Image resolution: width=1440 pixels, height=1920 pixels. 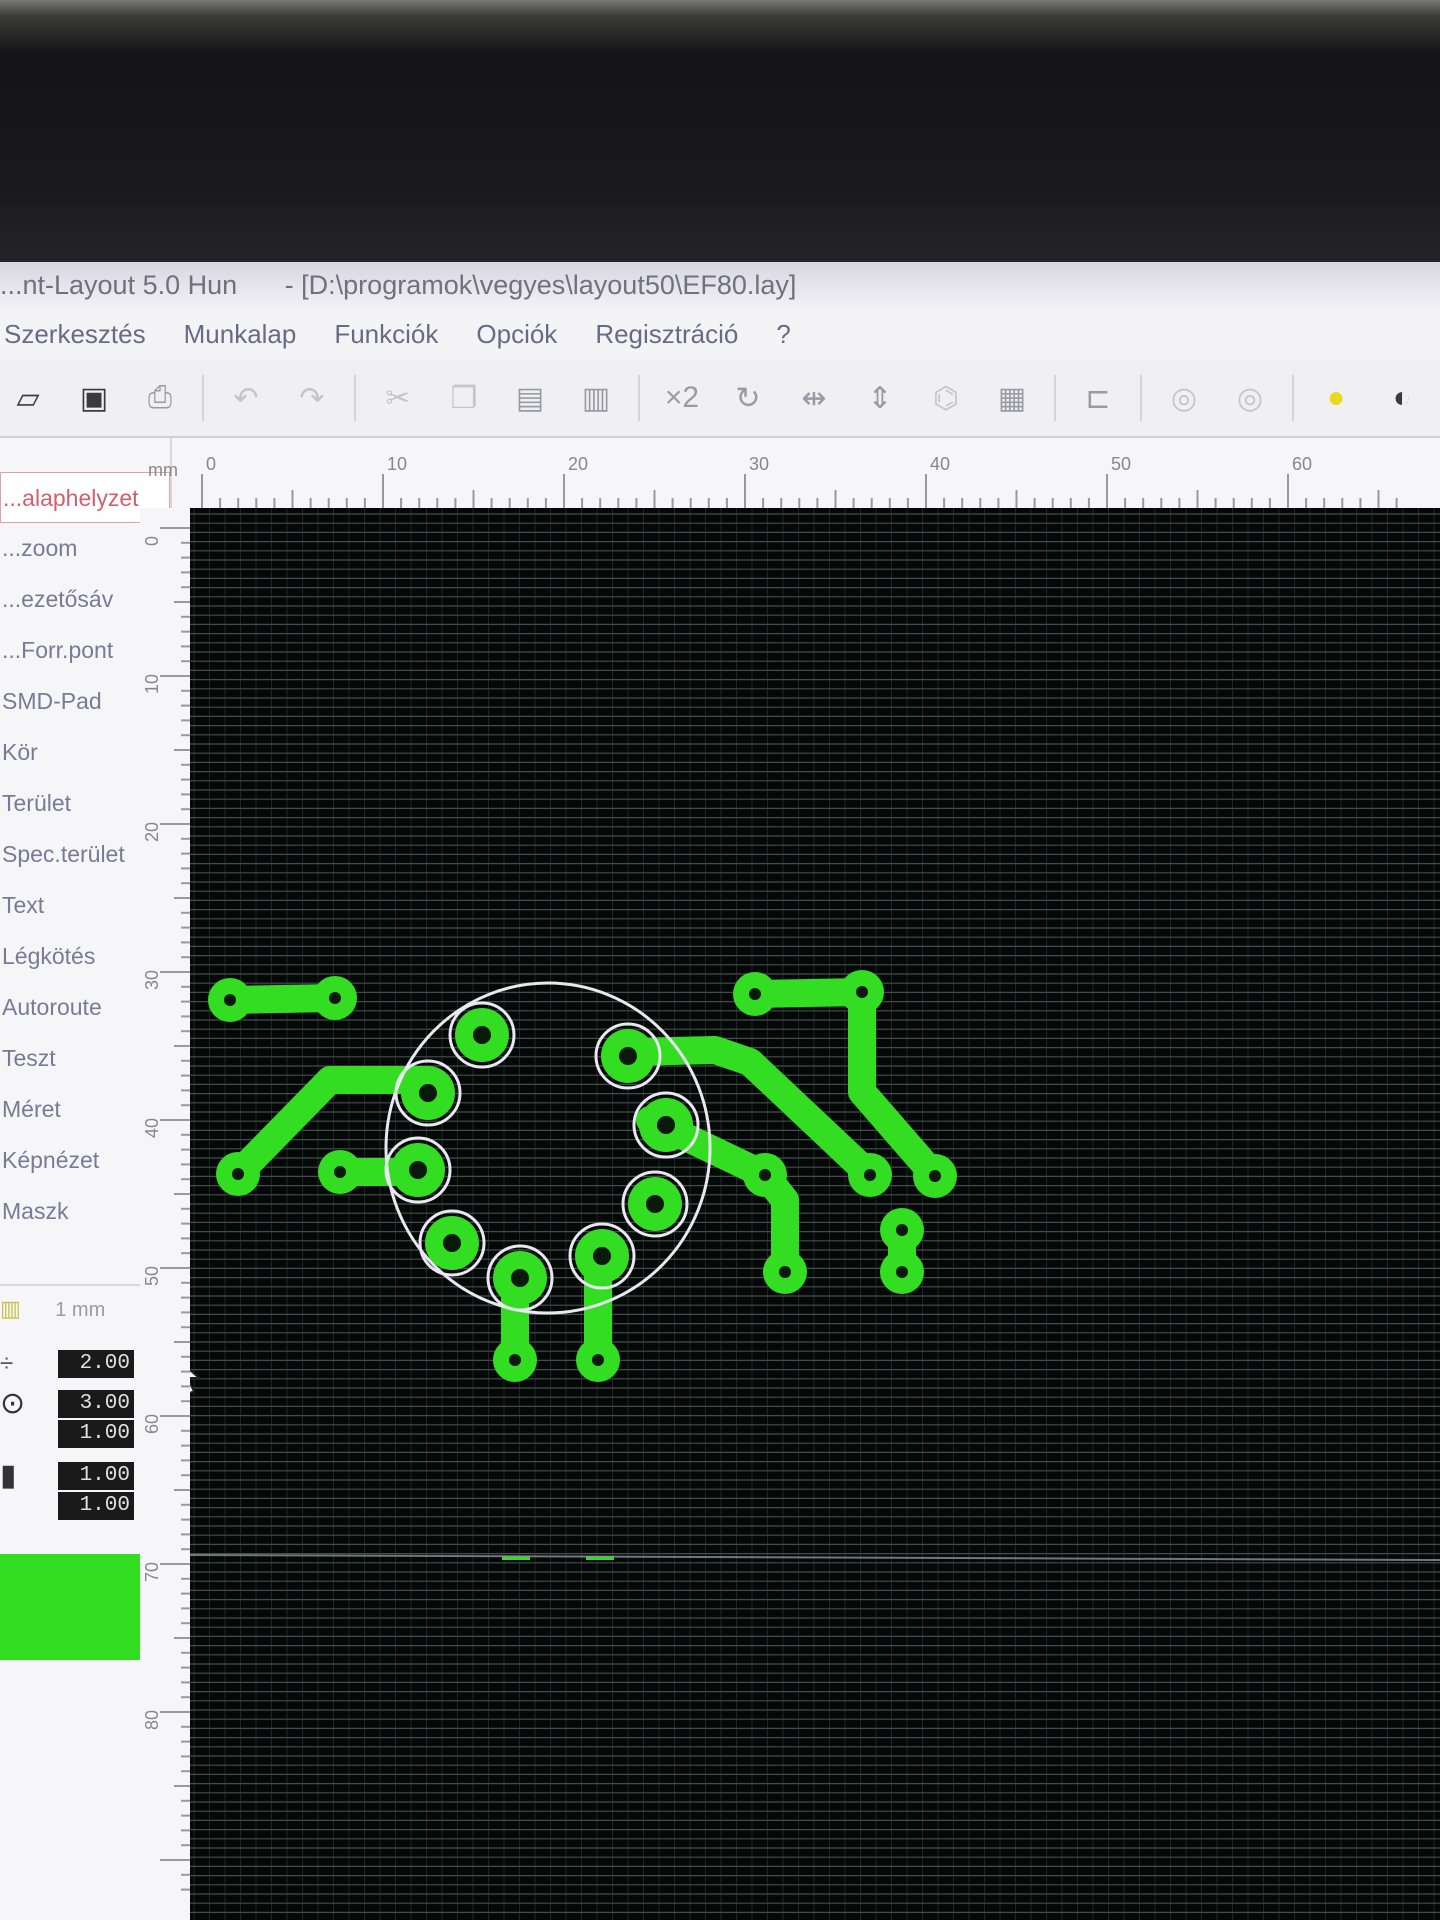 I want to click on cut-icon: ✂, so click(x=398, y=398).